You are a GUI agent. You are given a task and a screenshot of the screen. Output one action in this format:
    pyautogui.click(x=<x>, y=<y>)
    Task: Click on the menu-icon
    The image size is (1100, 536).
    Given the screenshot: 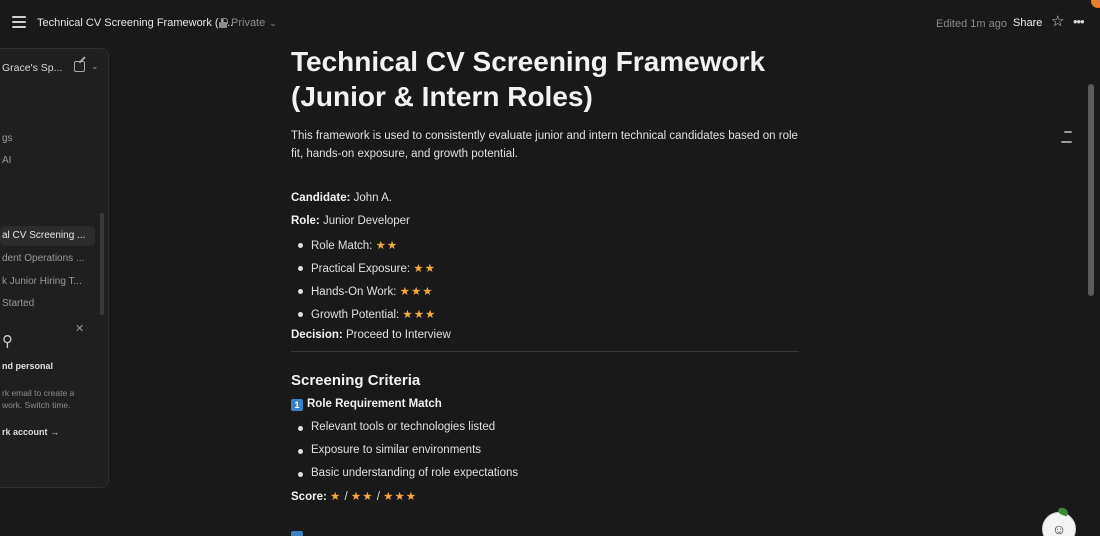 What is the action you would take?
    pyautogui.click(x=19, y=22)
    